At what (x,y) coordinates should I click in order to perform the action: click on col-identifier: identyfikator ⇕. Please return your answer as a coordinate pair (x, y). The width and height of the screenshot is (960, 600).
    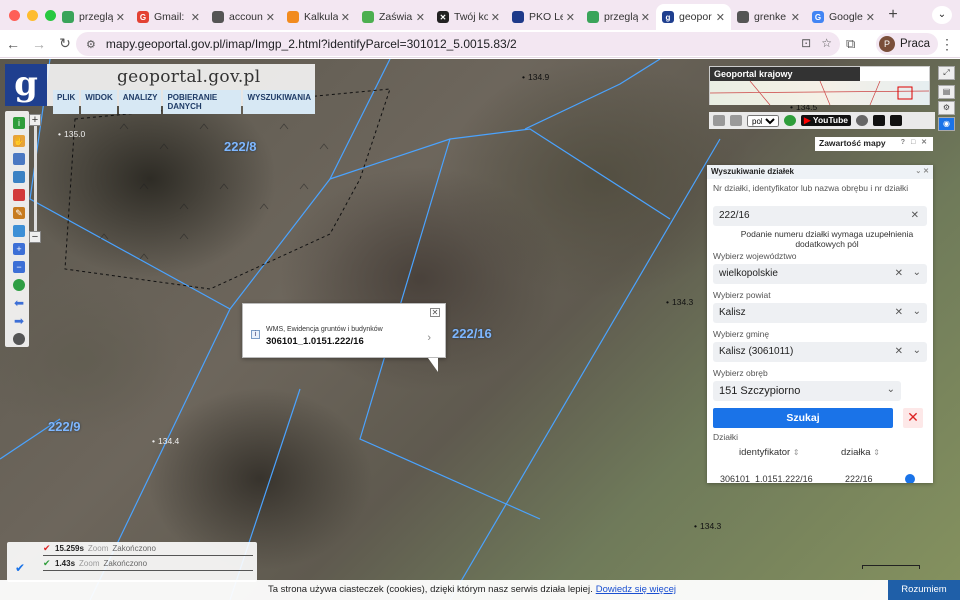
    Looking at the image, I should click on (769, 452).